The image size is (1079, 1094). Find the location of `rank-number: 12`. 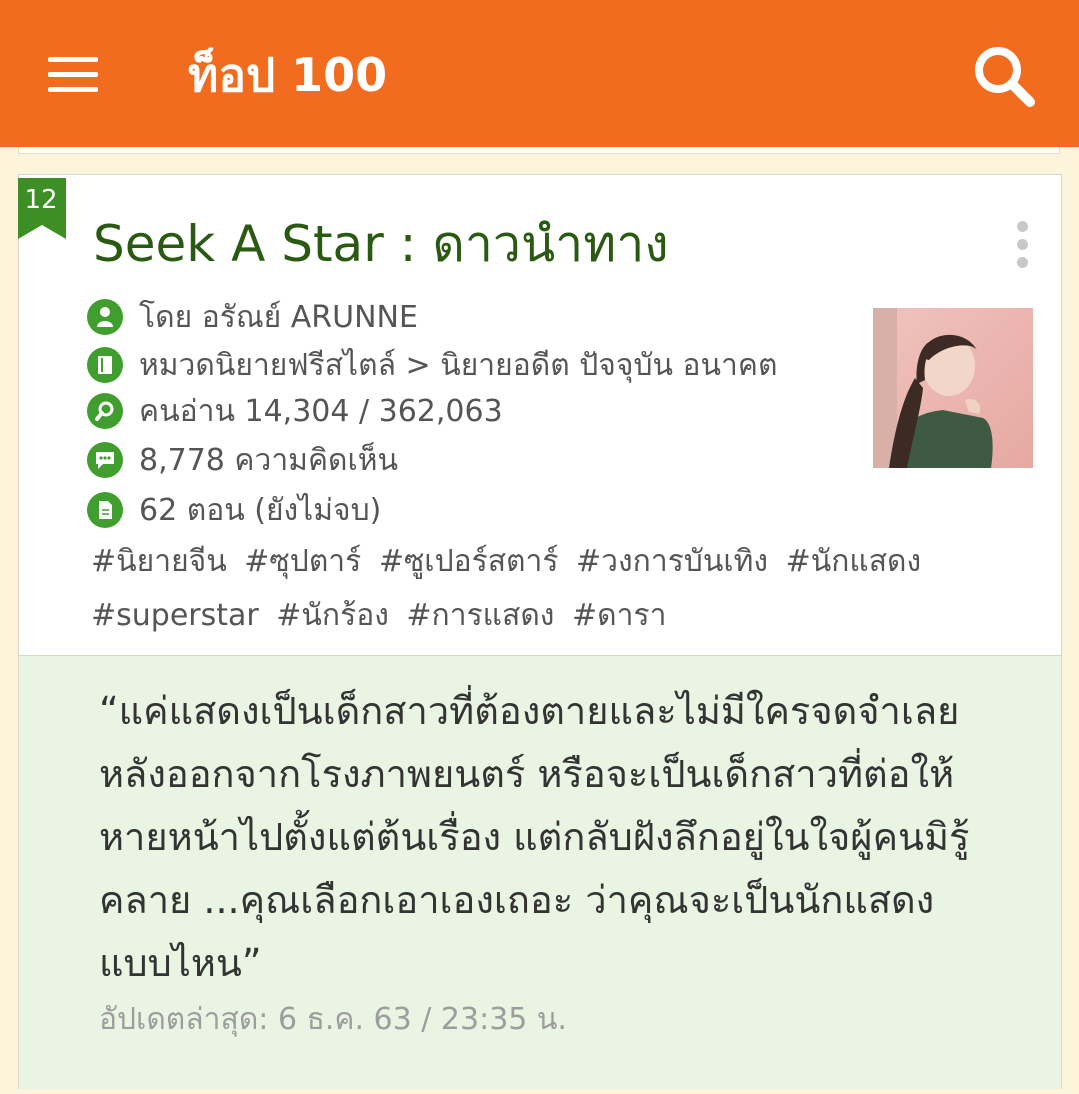

rank-number: 12 is located at coordinates (41, 200).